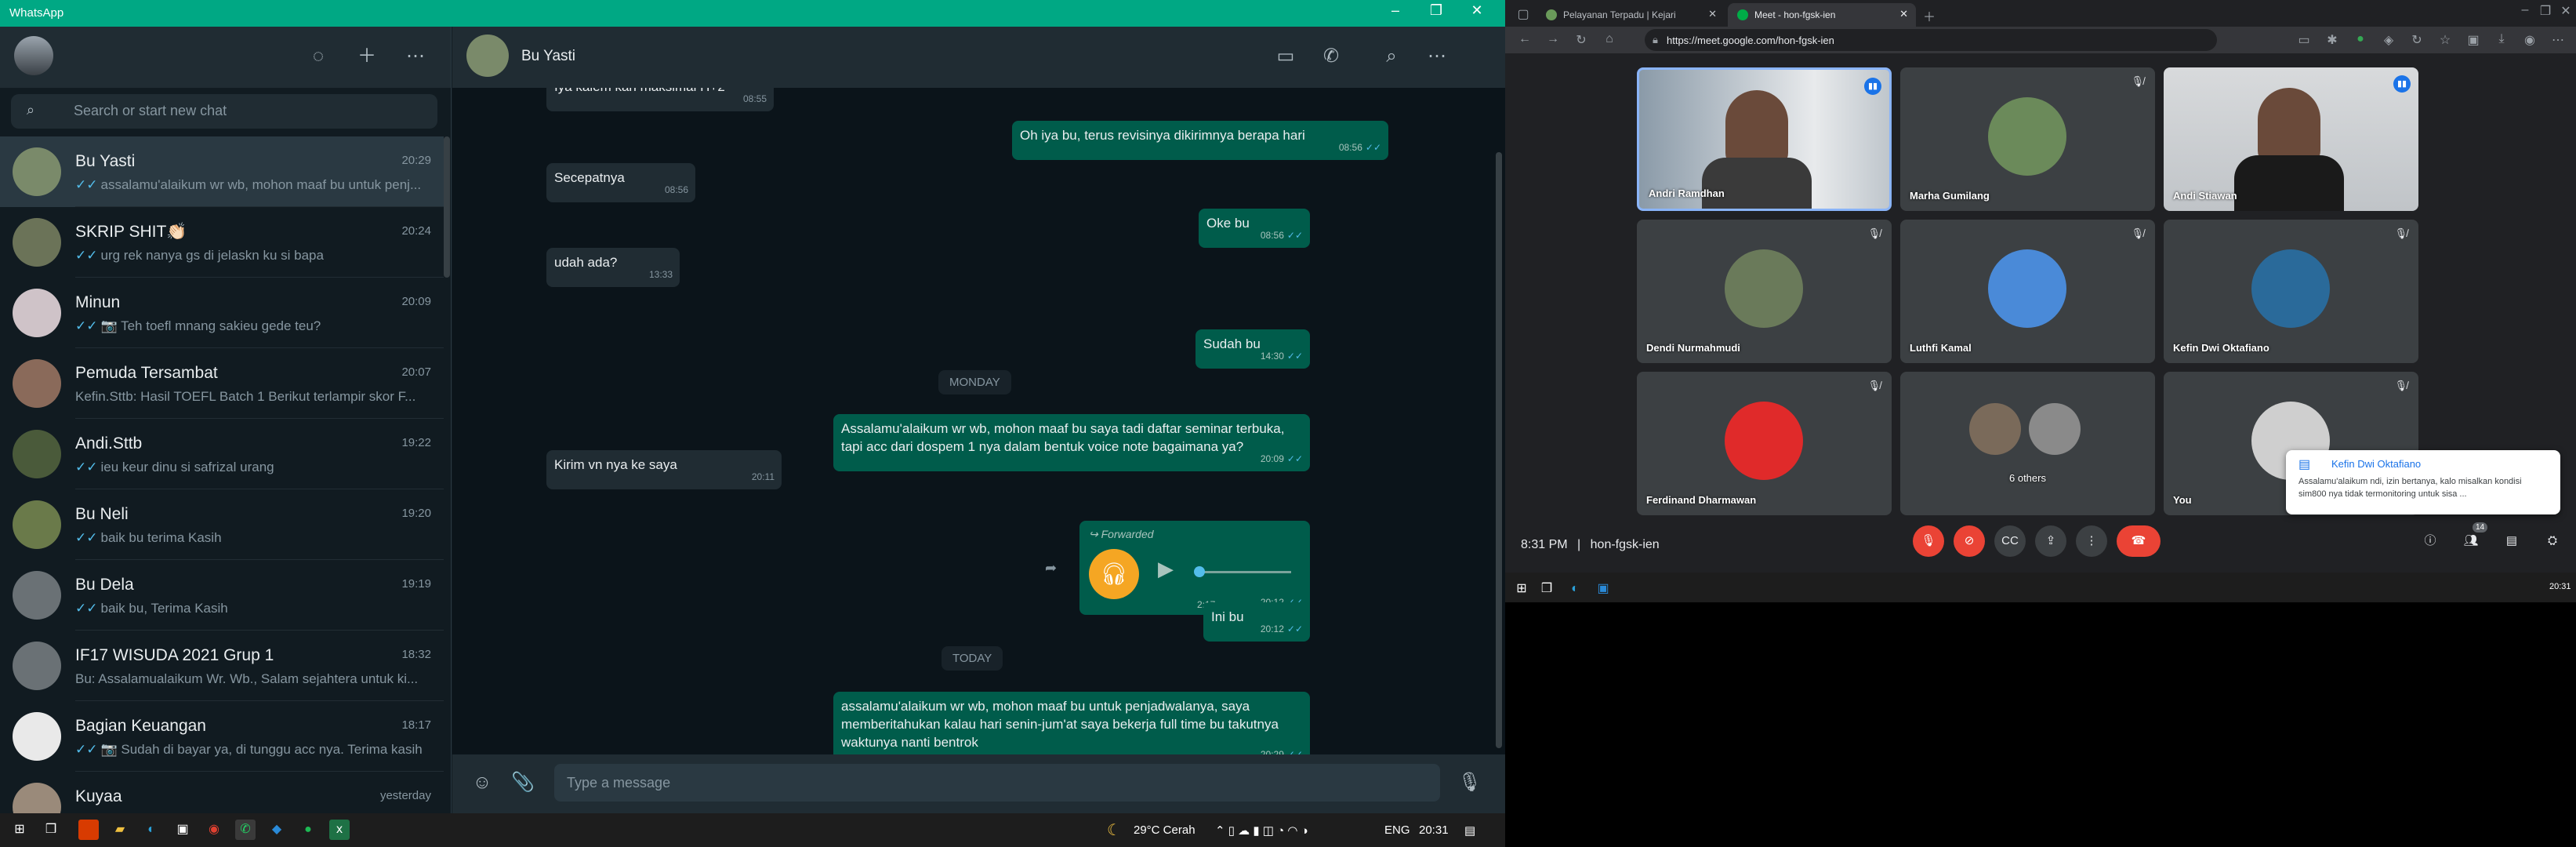 The width and height of the screenshot is (2576, 847). I want to click on incoming-message: Secepatnya 08:56, so click(621, 182).